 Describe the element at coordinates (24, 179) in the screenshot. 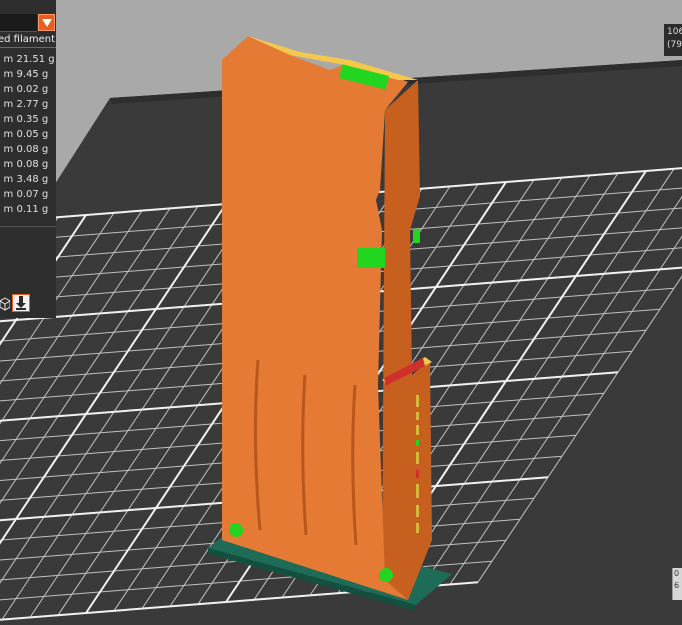

I see `filament-row: 7 m 3.48 g` at that location.